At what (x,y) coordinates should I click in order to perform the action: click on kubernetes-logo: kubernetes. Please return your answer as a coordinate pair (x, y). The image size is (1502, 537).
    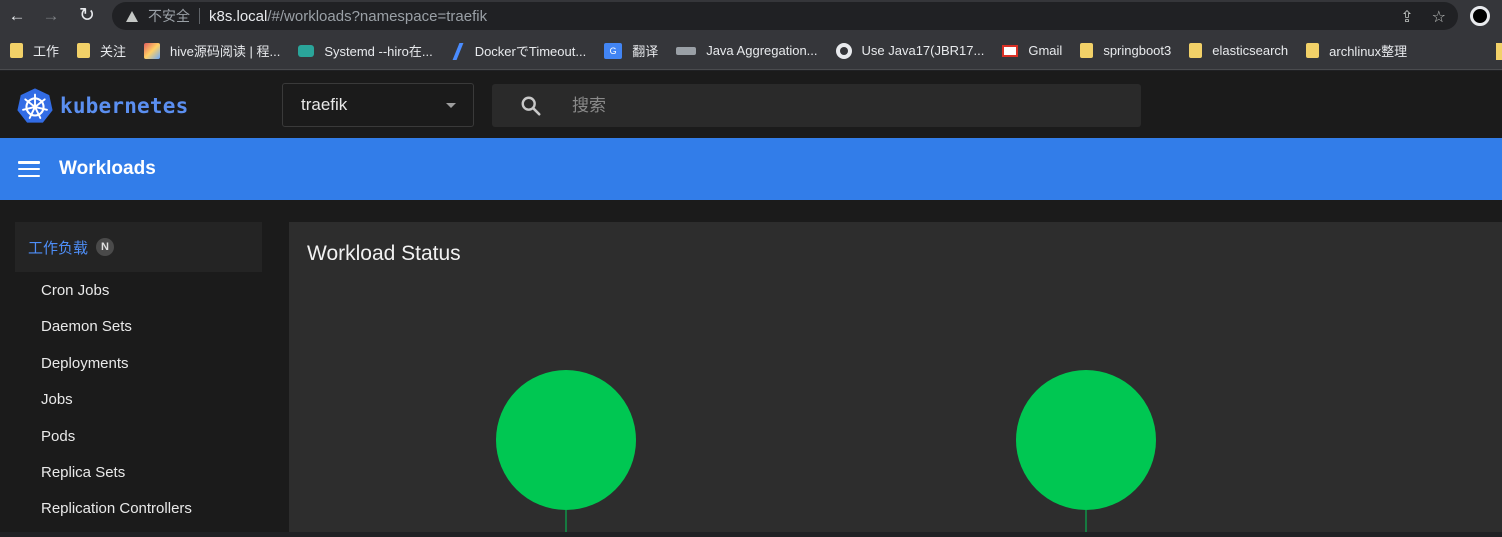
    Looking at the image, I should click on (102, 106).